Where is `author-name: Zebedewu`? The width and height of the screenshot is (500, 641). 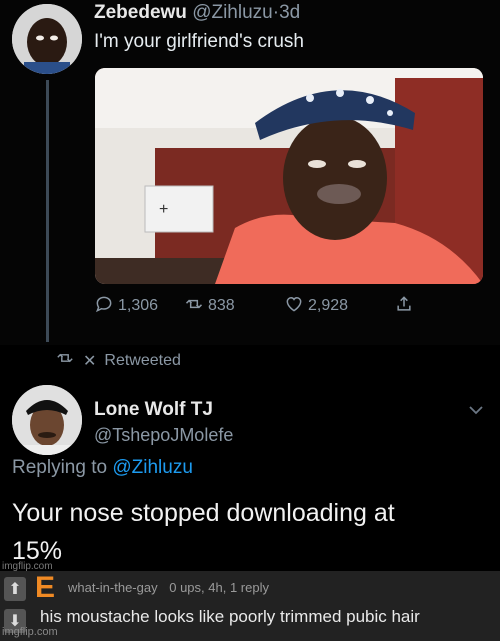
author-name: Zebedewu is located at coordinates (140, 12).